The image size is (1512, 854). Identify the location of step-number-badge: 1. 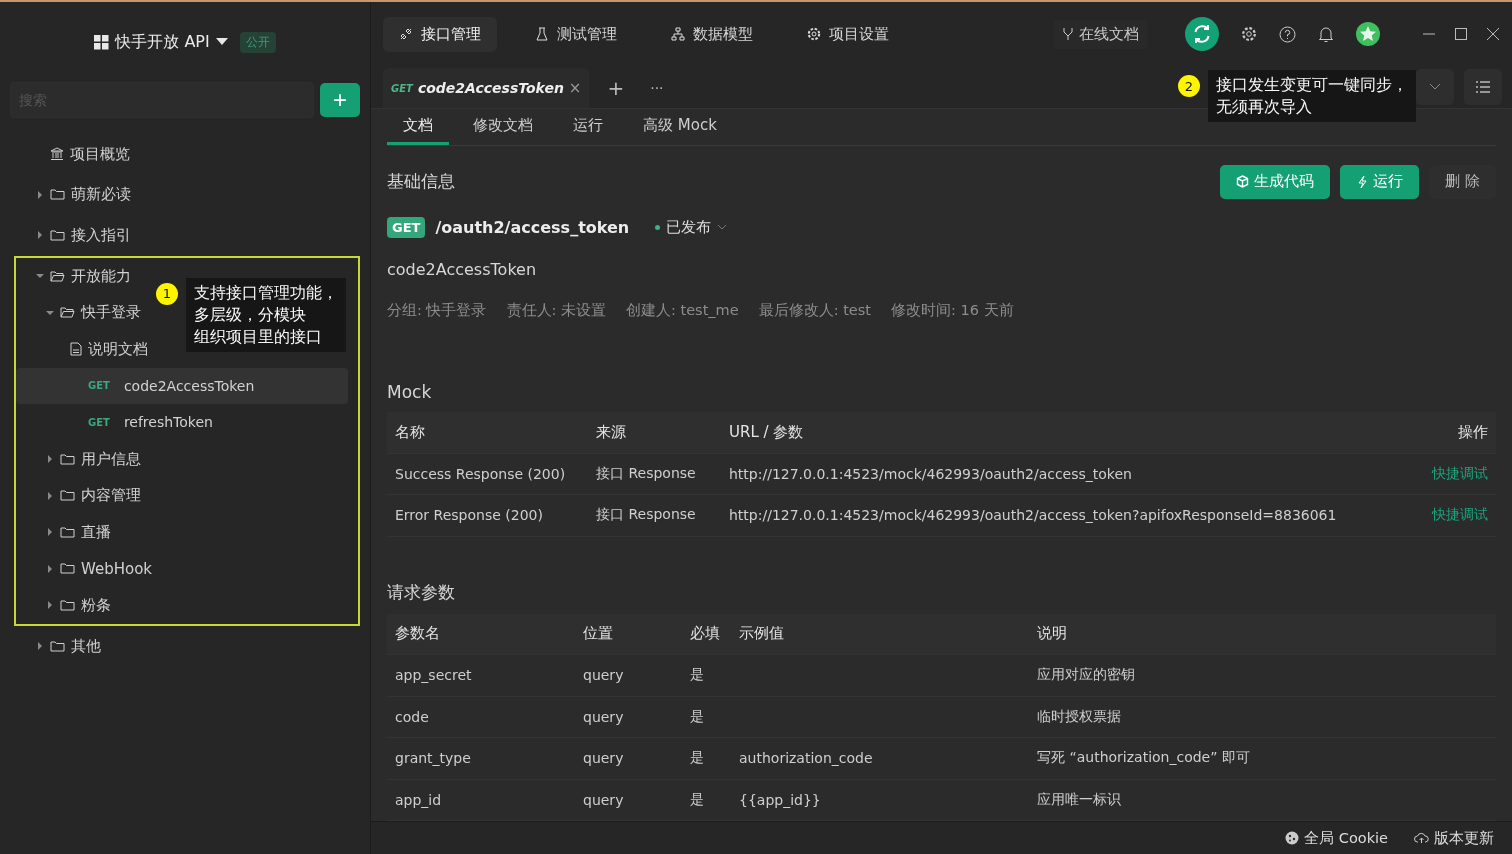
(167, 293).